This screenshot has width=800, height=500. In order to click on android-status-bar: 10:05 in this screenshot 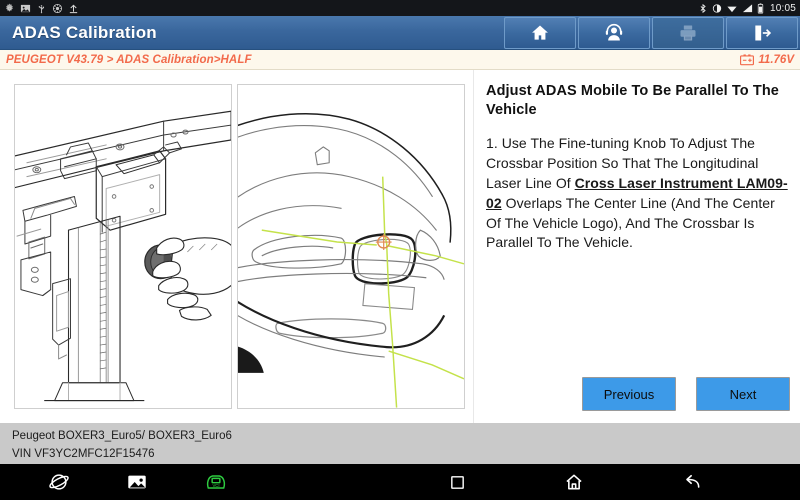, I will do `click(400, 8)`.